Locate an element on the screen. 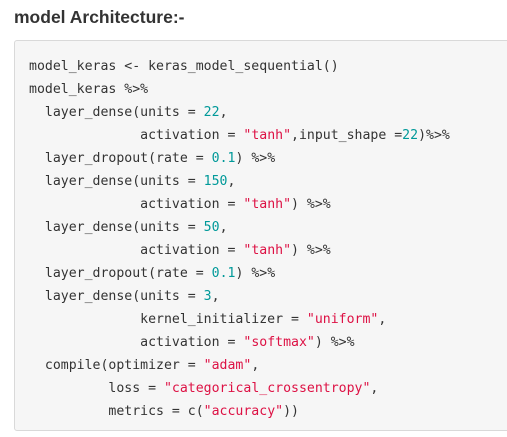  code-string: "adam" is located at coordinates (227, 365).